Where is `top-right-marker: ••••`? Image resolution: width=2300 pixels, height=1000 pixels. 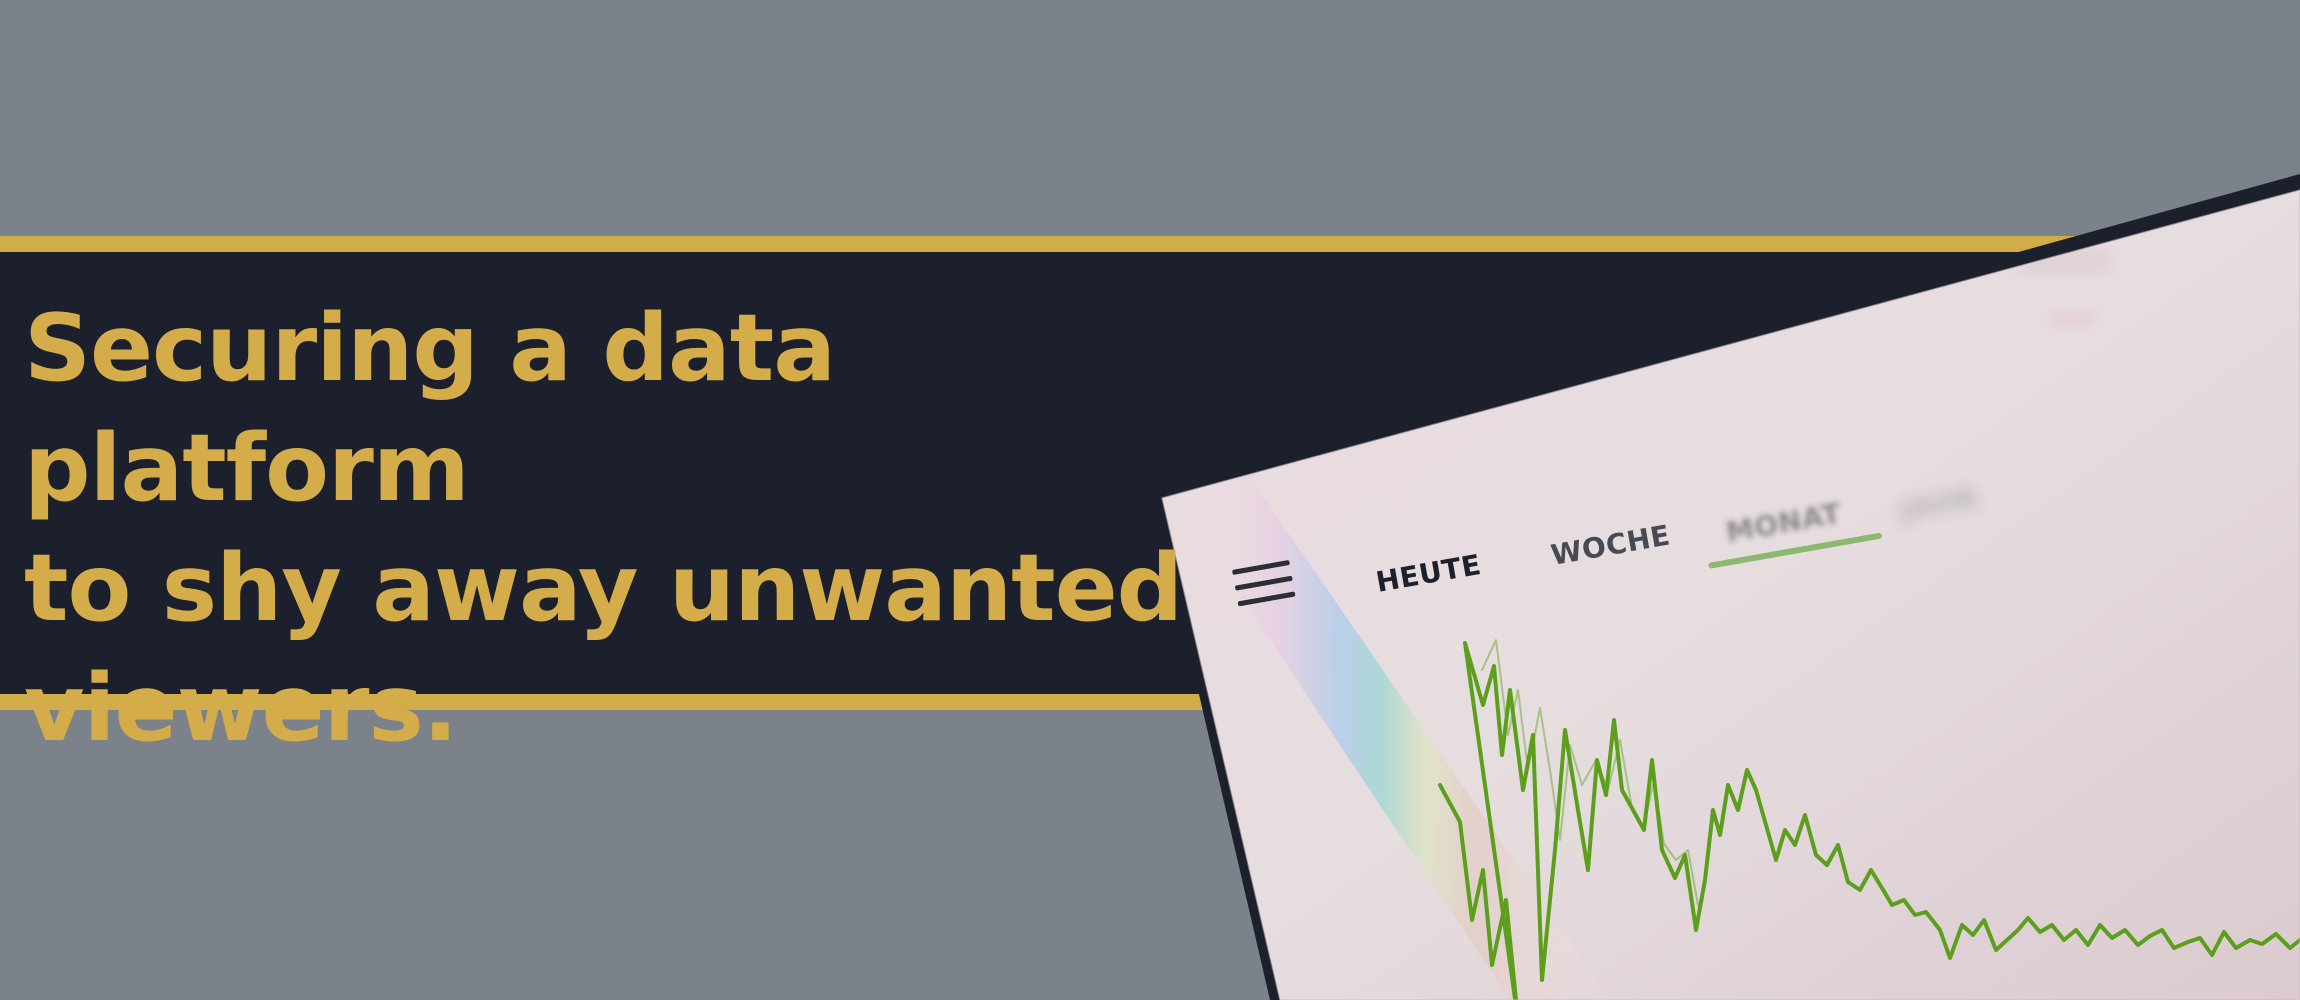 top-right-marker: •••• is located at coordinates (2073, 320).